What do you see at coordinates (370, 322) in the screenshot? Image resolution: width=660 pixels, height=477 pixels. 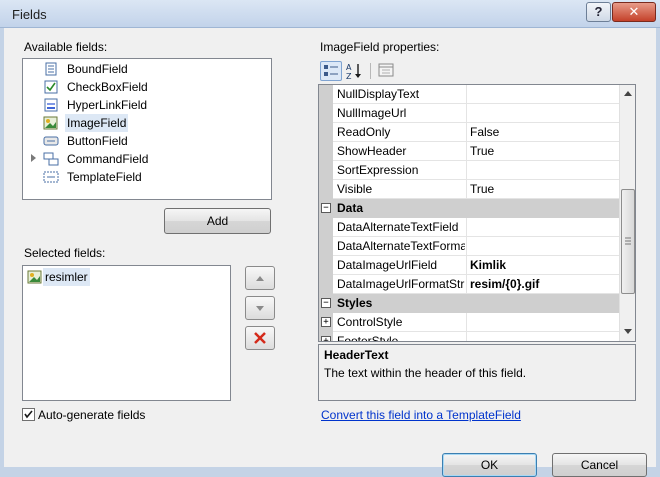 I see `property-name: ControlStyle` at bounding box center [370, 322].